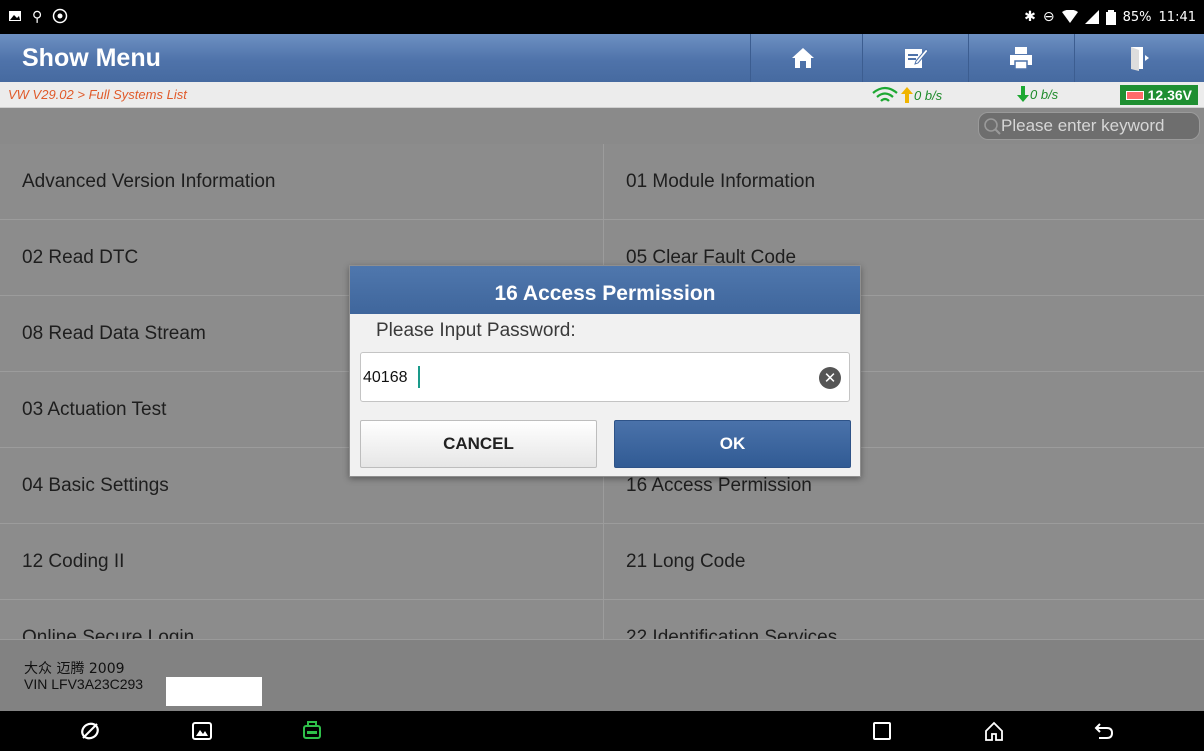  Describe the element at coordinates (97, 94) in the screenshot. I see `breadcrumb: VW V29.02 > Full Systems List` at that location.